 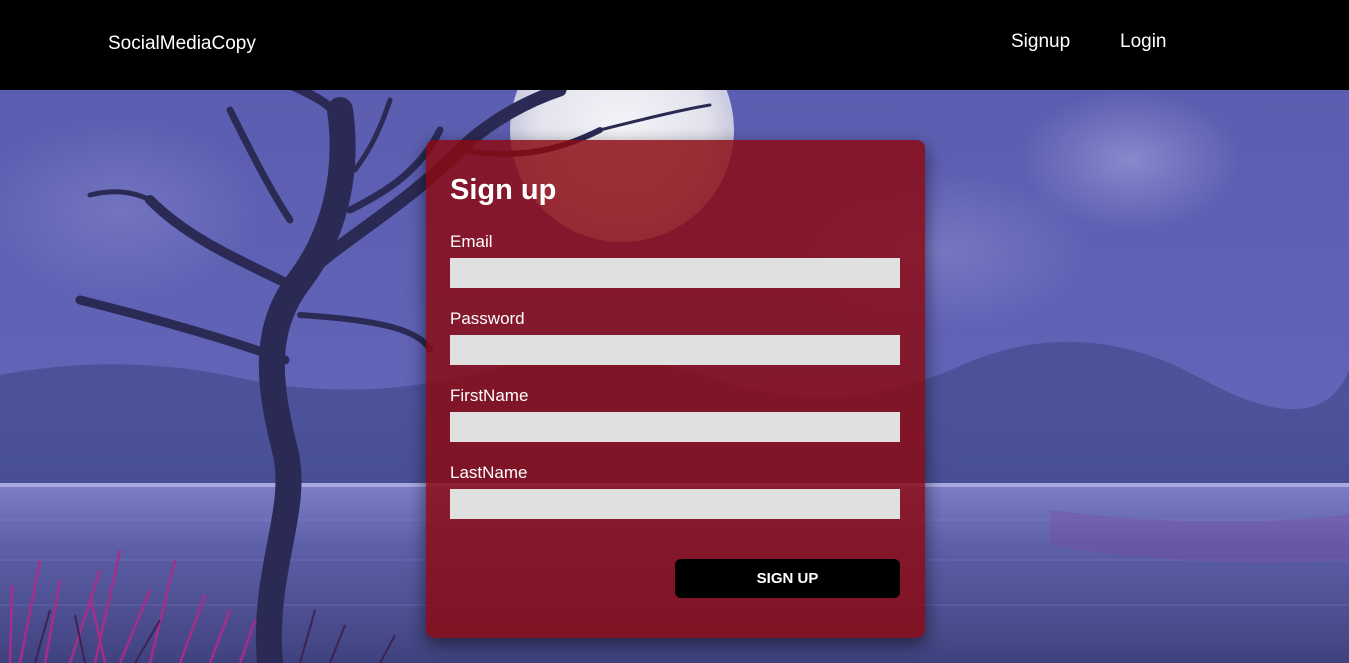 What do you see at coordinates (1143, 42) in the screenshot?
I see `nav-link-login: Login` at bounding box center [1143, 42].